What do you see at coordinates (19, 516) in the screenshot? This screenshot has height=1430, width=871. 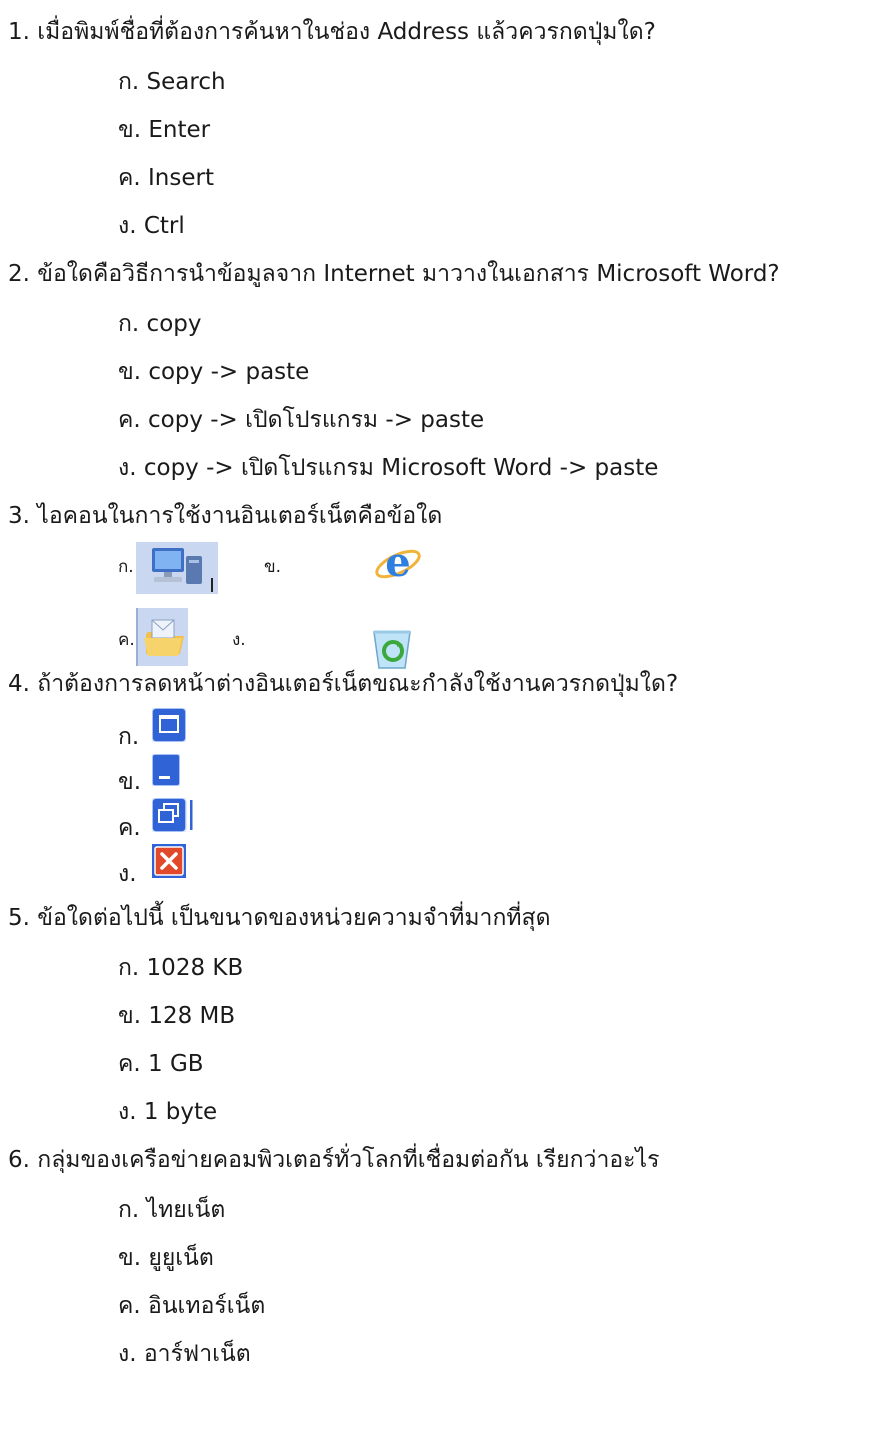 I see `question-number: 3.` at bounding box center [19, 516].